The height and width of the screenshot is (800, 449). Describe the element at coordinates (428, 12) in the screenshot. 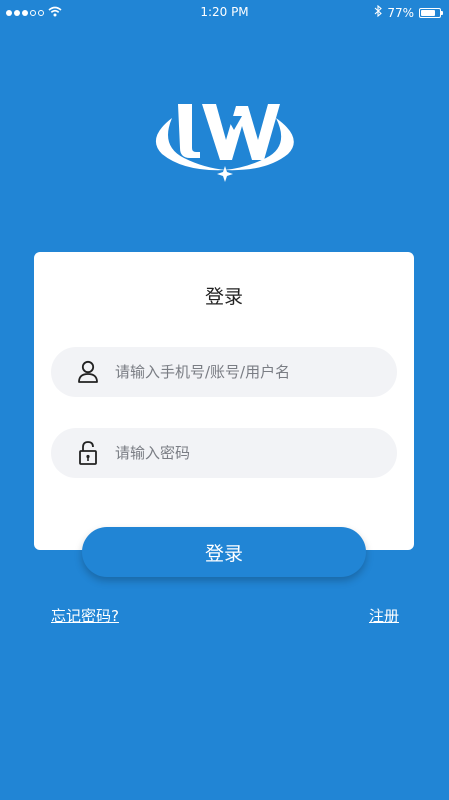

I see `battery-fill` at that location.